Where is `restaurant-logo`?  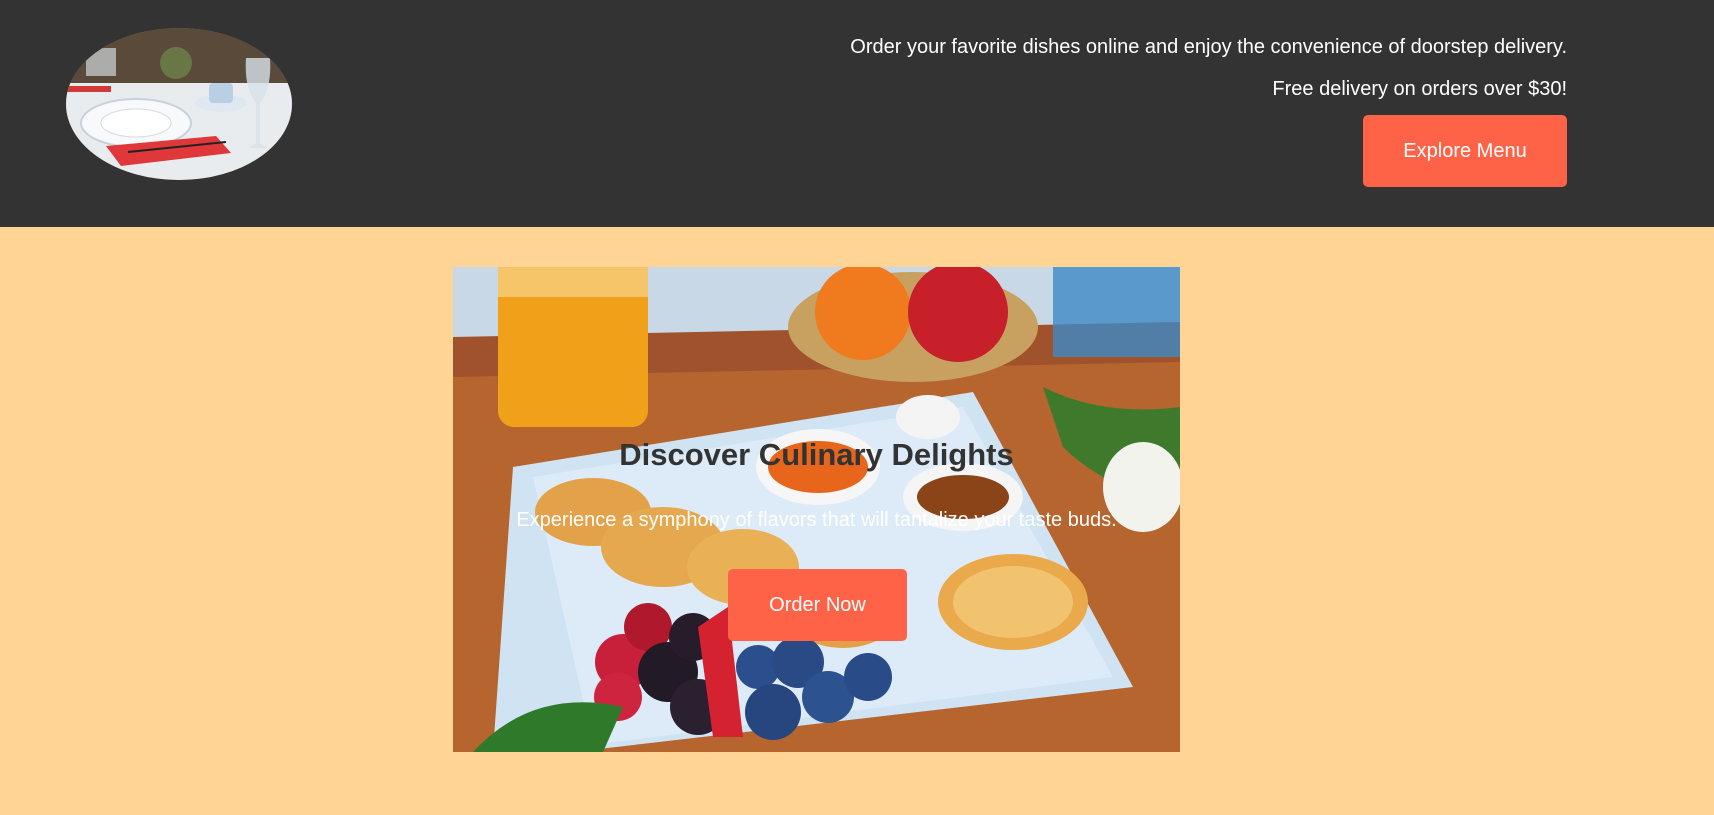 restaurant-logo is located at coordinates (179, 104).